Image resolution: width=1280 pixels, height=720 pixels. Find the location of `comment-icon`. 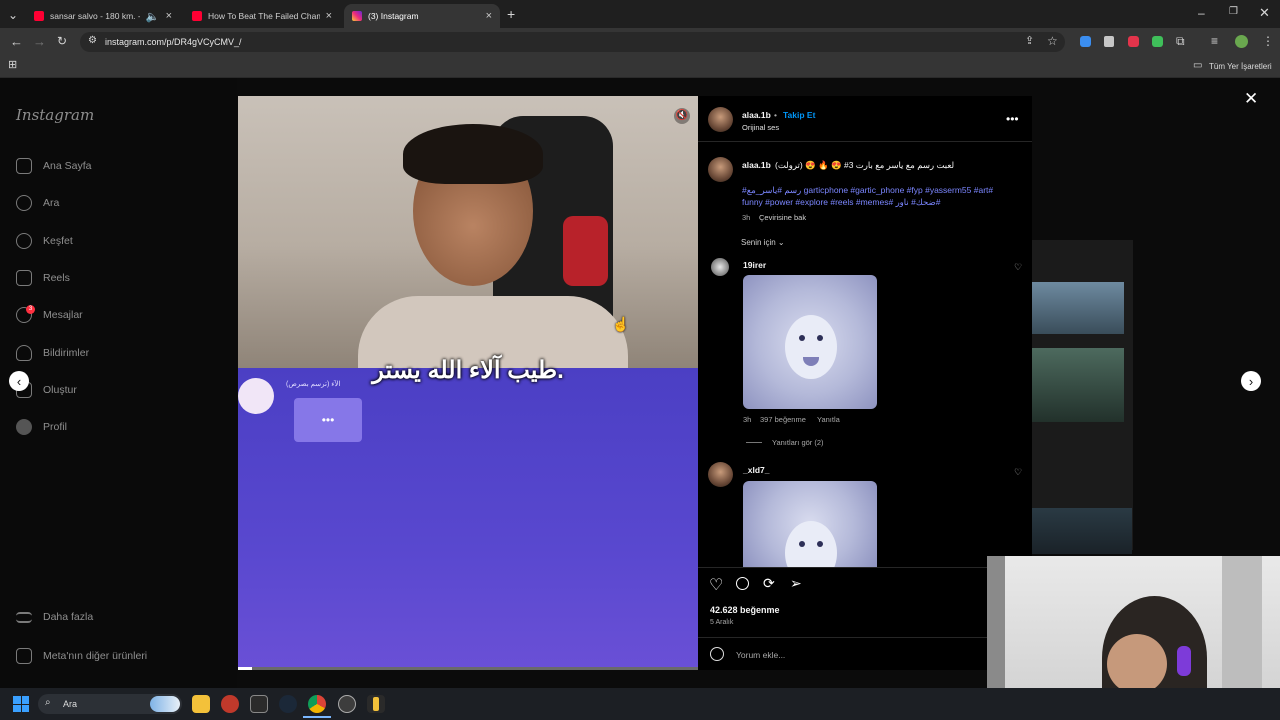

comment-icon is located at coordinates (742, 583).